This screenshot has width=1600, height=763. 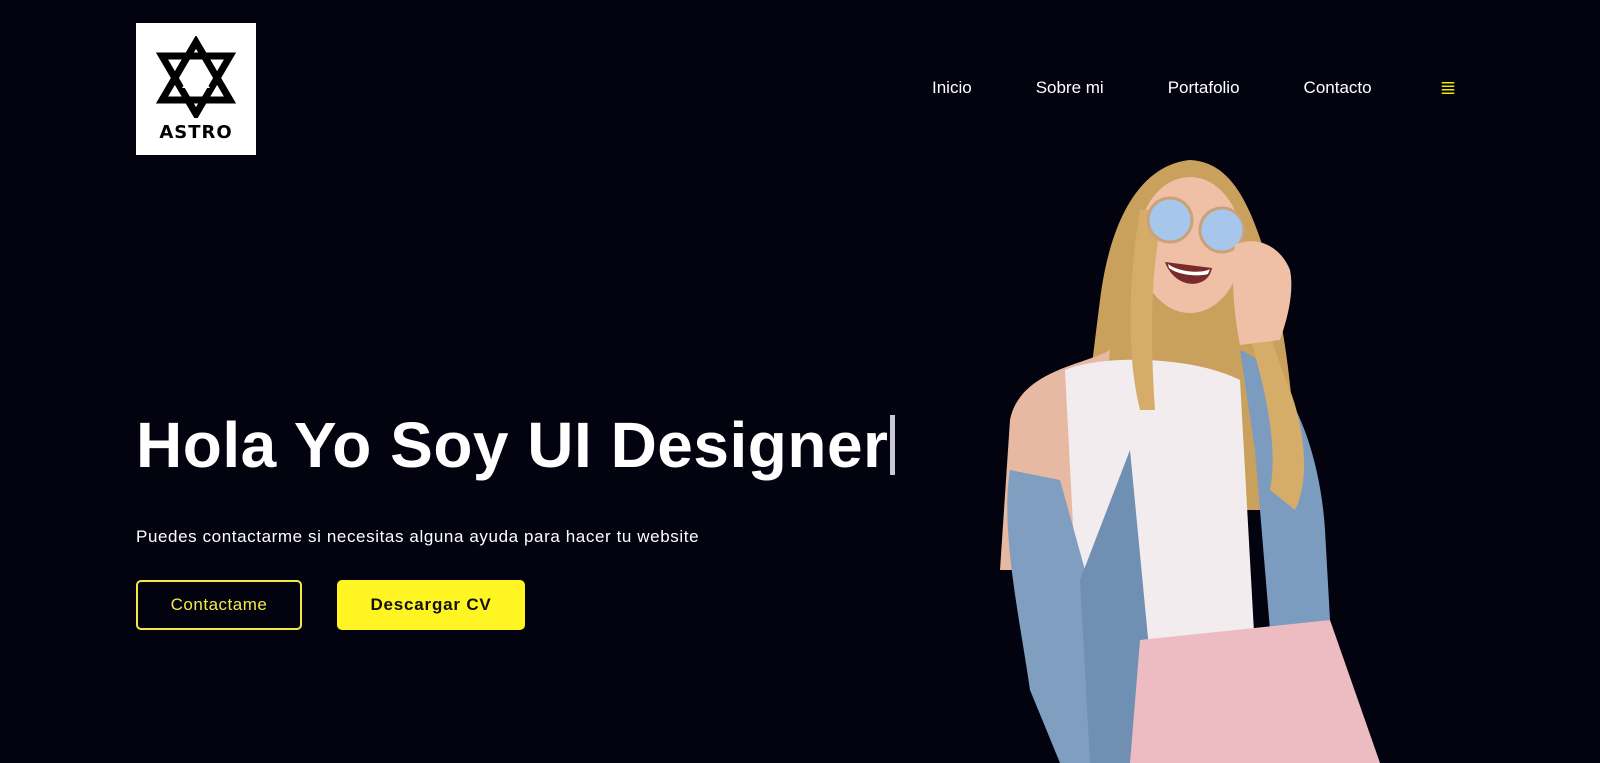 What do you see at coordinates (196, 132) in the screenshot?
I see `logo-text: ASTRO` at bounding box center [196, 132].